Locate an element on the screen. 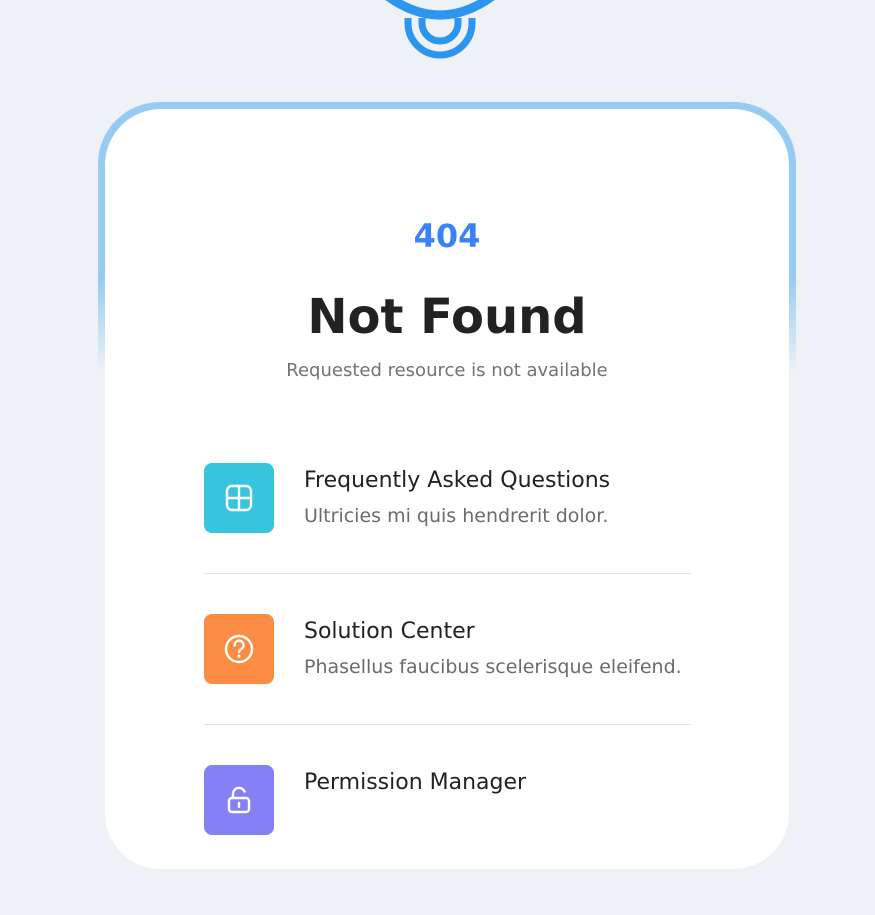 The height and width of the screenshot is (915, 875). grid-icon is located at coordinates (239, 498).